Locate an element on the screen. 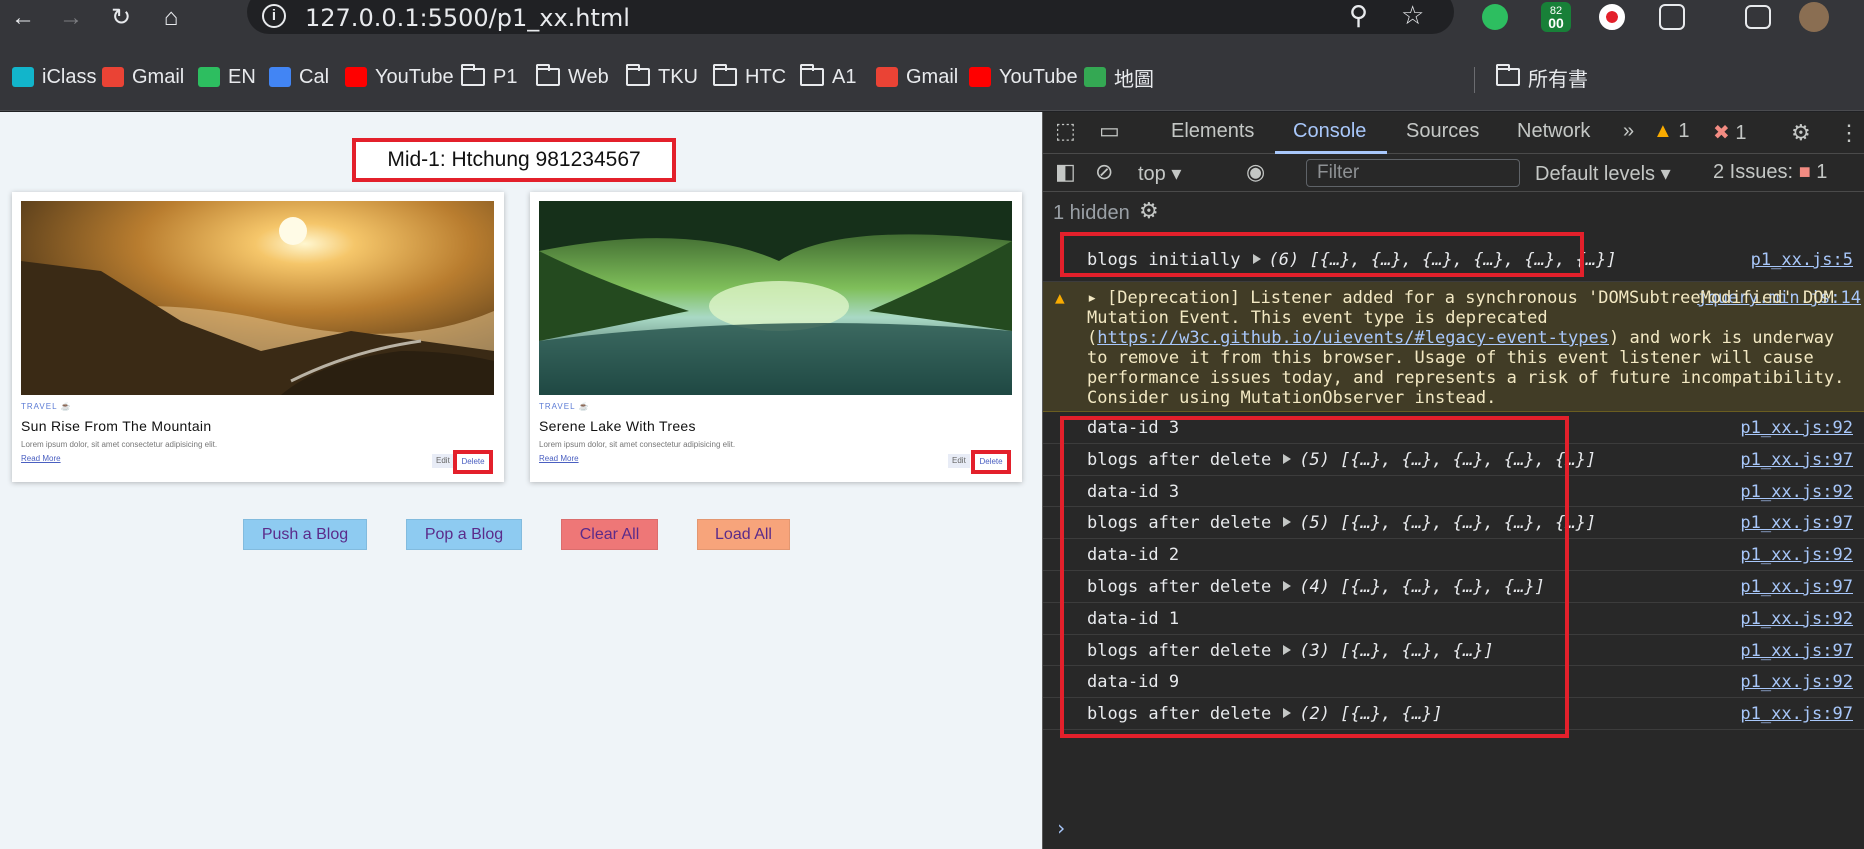 The image size is (1864, 849). extensions-puzzle-icon is located at coordinates (1672, 17).